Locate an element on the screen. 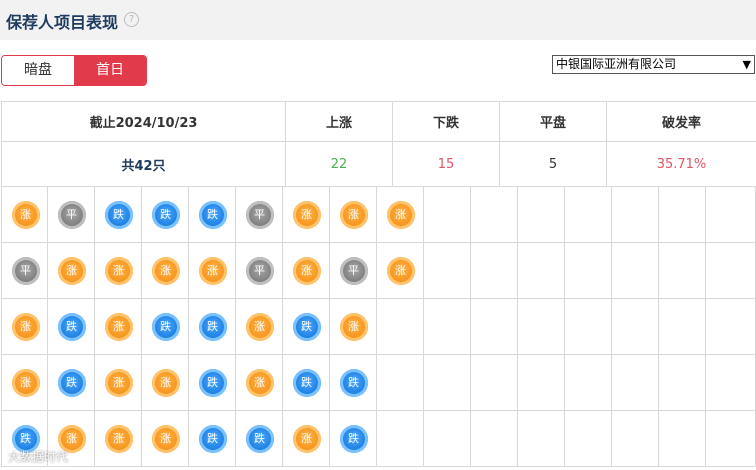 This screenshot has width=756, height=470. tab-first-day: 首日 is located at coordinates (110, 70).